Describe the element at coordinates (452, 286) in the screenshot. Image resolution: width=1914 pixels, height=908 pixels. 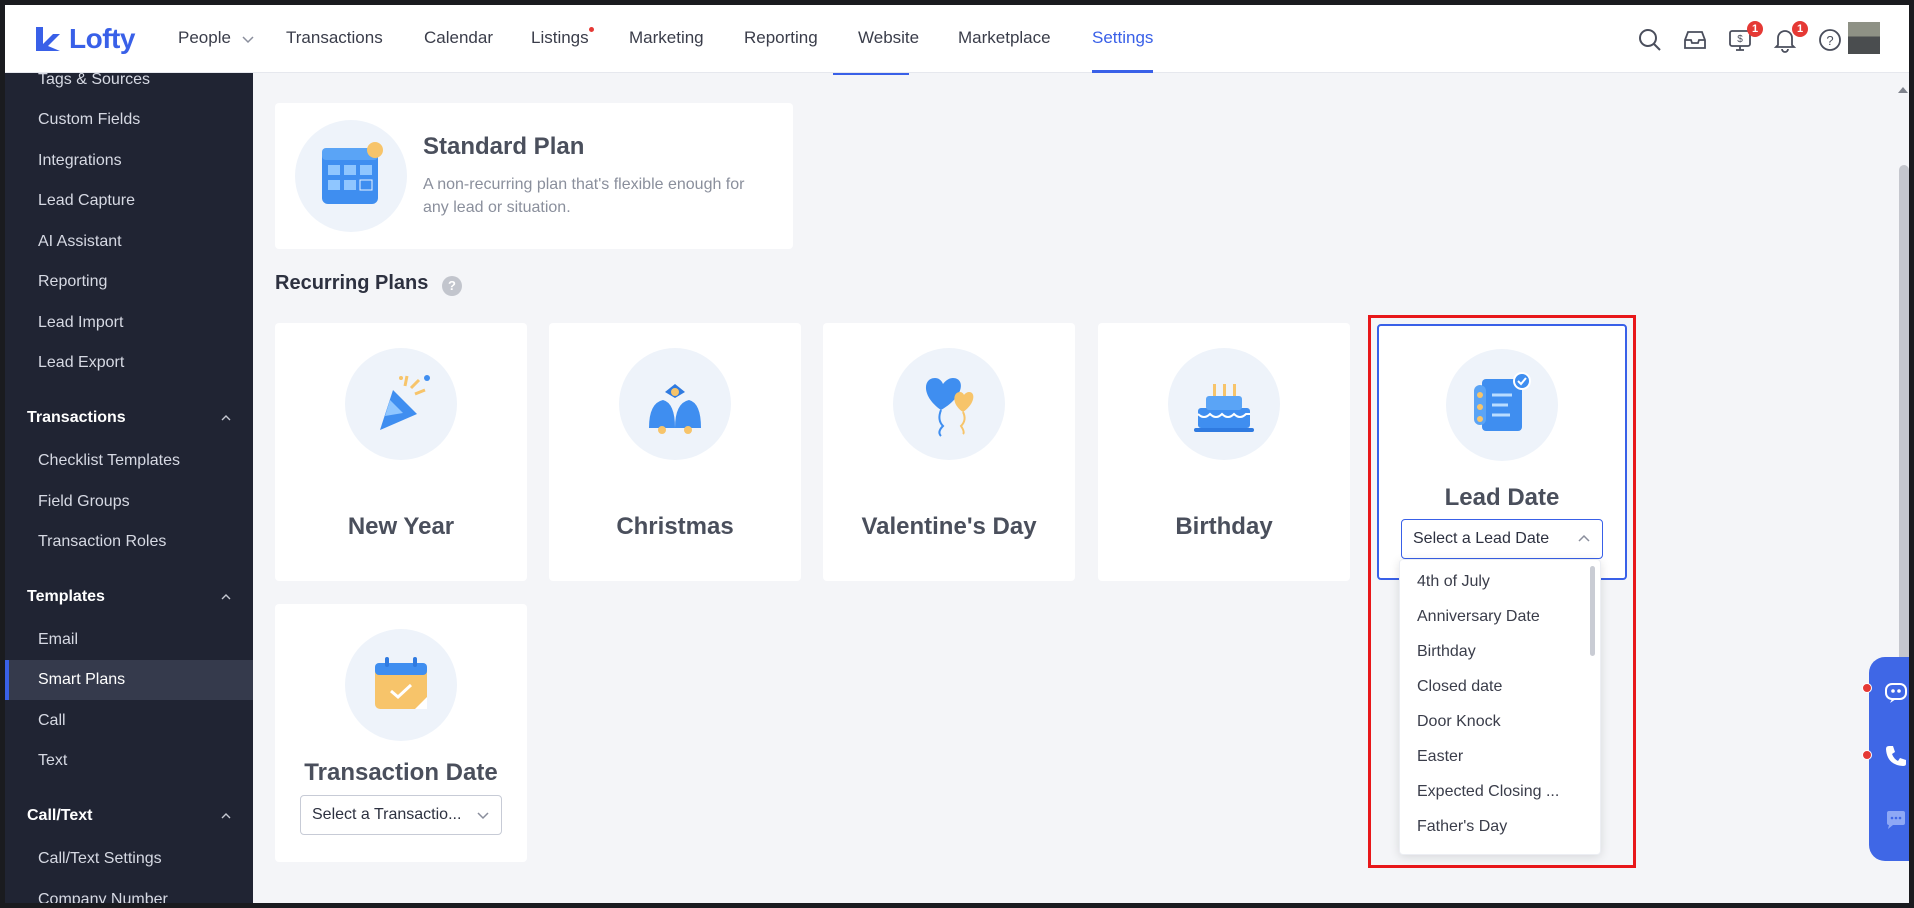
I see `help-circle-icon: ?` at that location.